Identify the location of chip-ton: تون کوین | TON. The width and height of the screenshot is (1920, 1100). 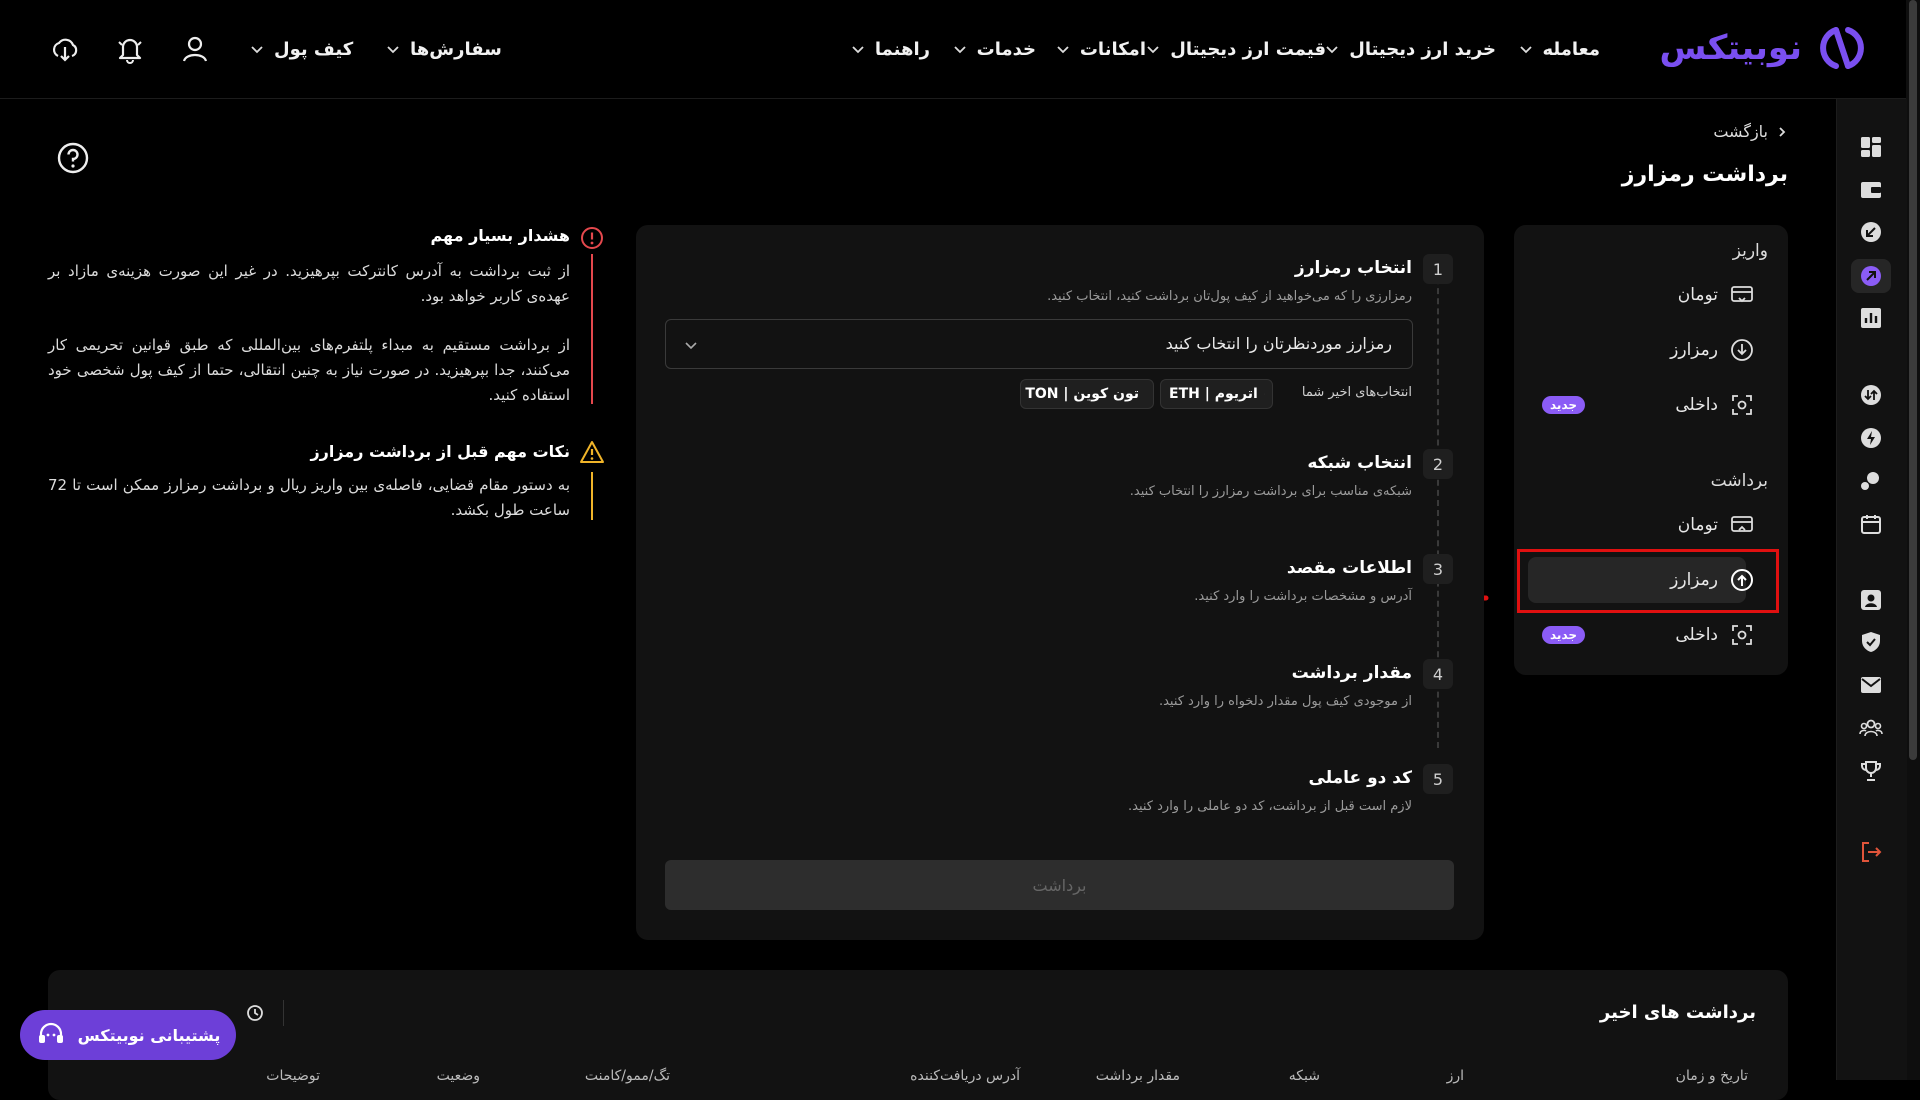
(1087, 394).